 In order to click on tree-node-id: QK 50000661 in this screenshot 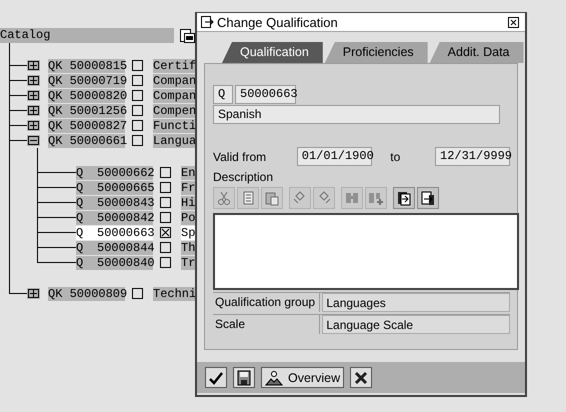, I will do `click(86, 141)`.